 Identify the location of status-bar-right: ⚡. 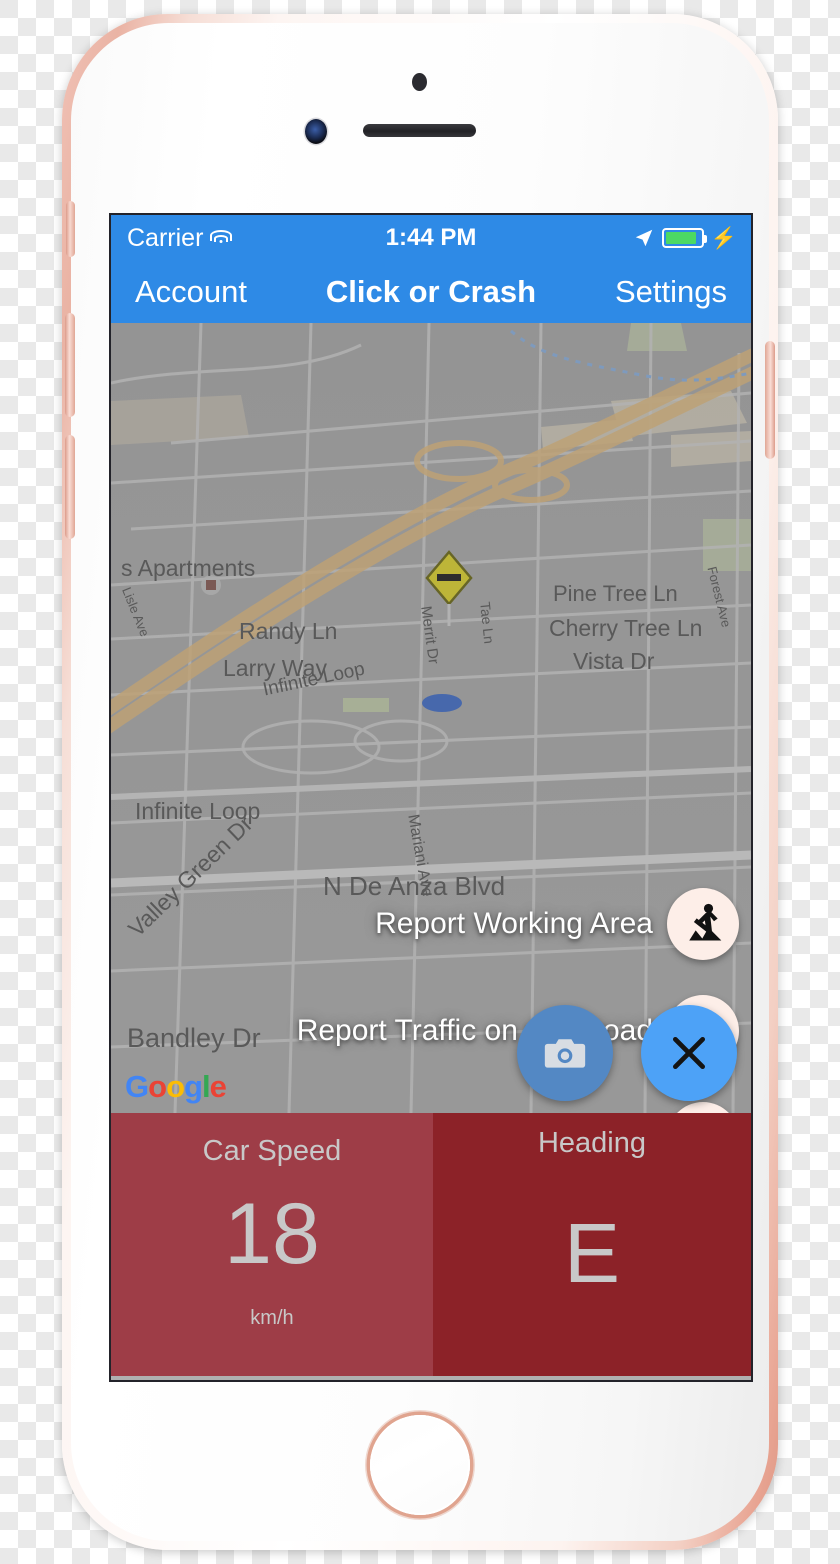
(685, 238).